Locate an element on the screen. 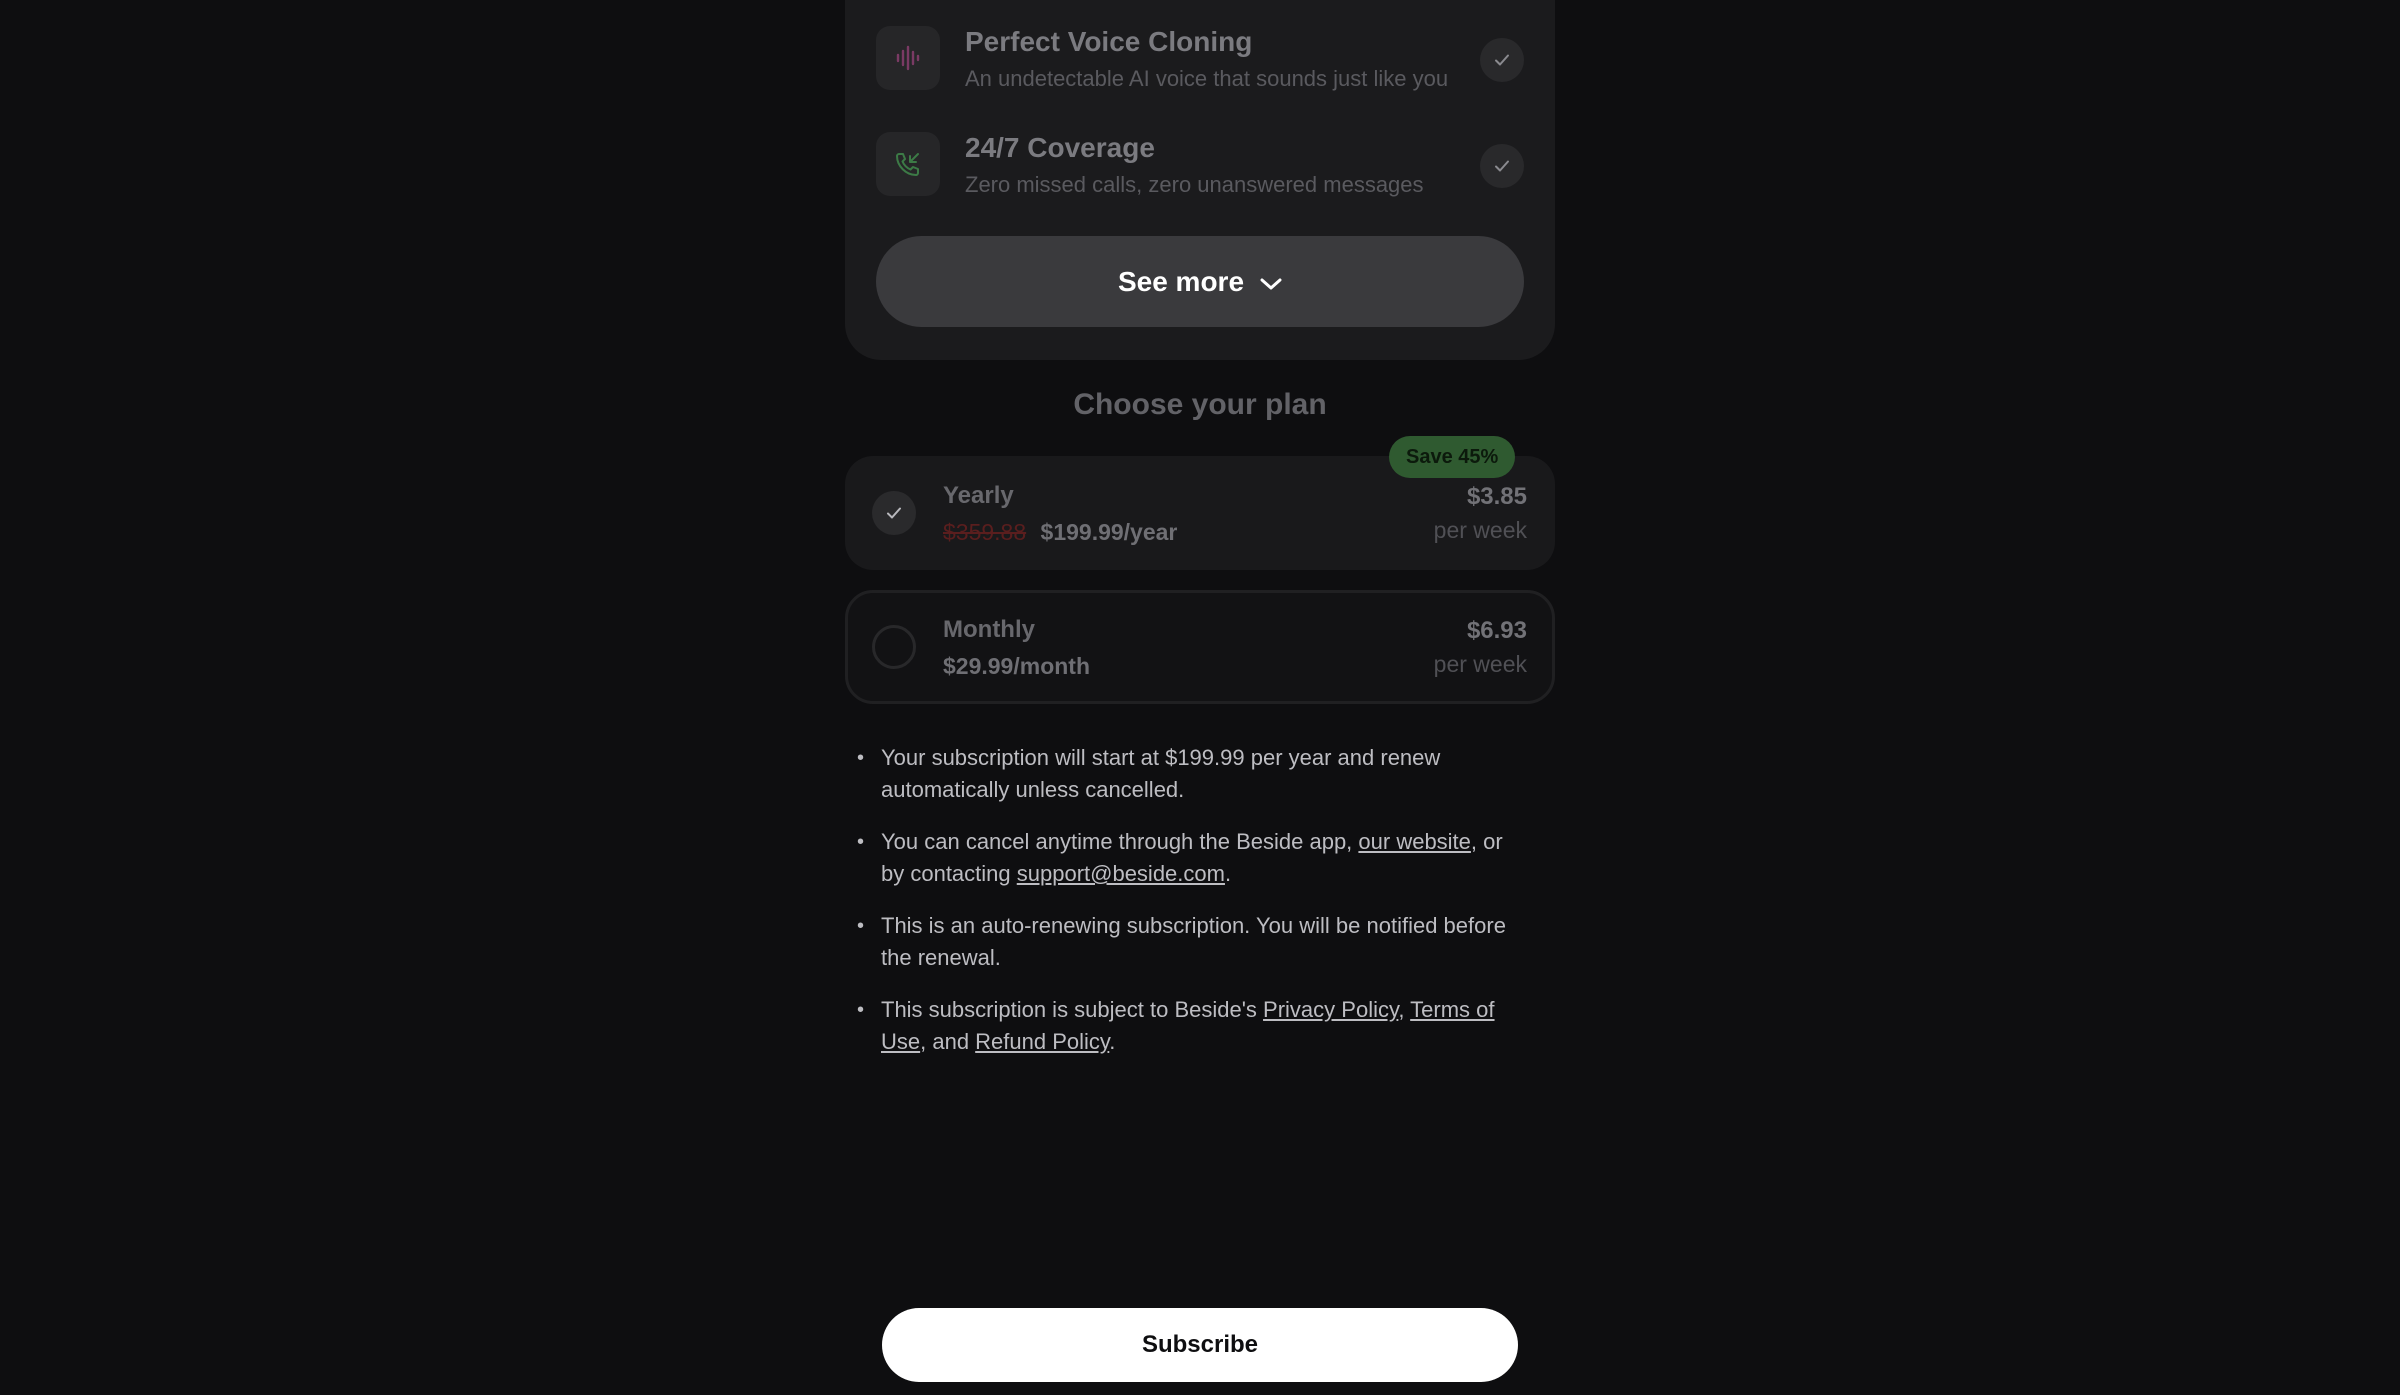 The image size is (2400, 1395). feature-title: 24/7 Coverage is located at coordinates (1060, 147).